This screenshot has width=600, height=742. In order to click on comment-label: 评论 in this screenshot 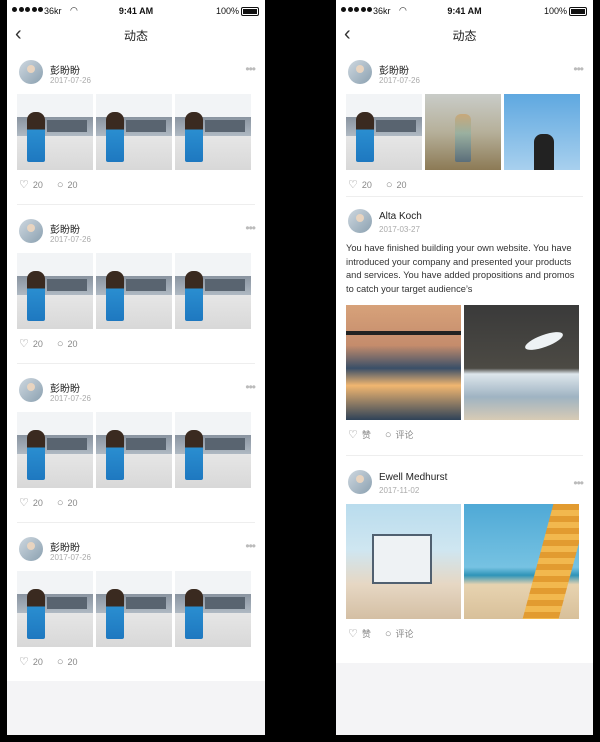, I will do `click(404, 634)`.